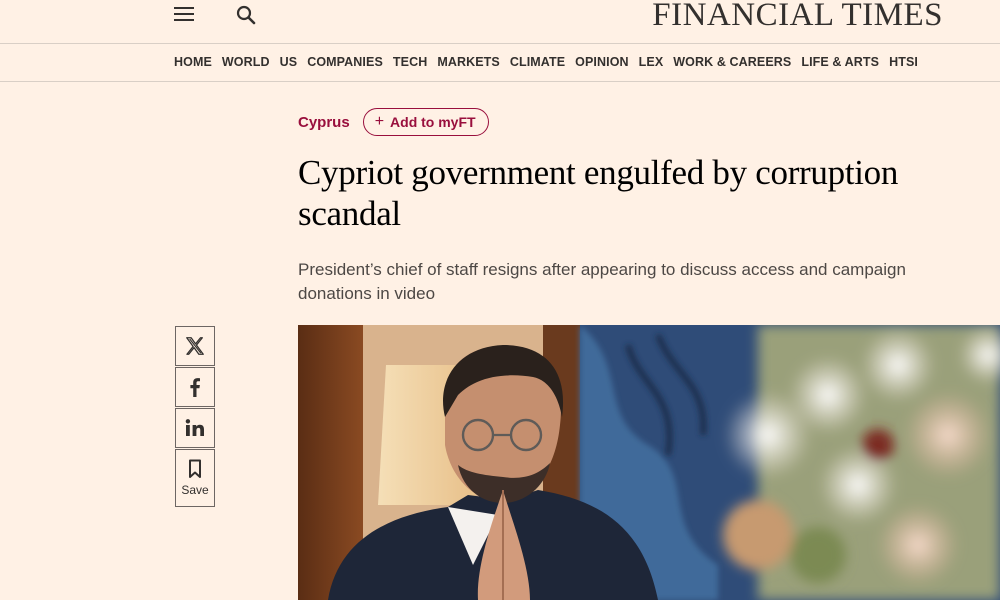 The height and width of the screenshot is (600, 1000). I want to click on nav-item-markets: MARKETS, so click(468, 62).